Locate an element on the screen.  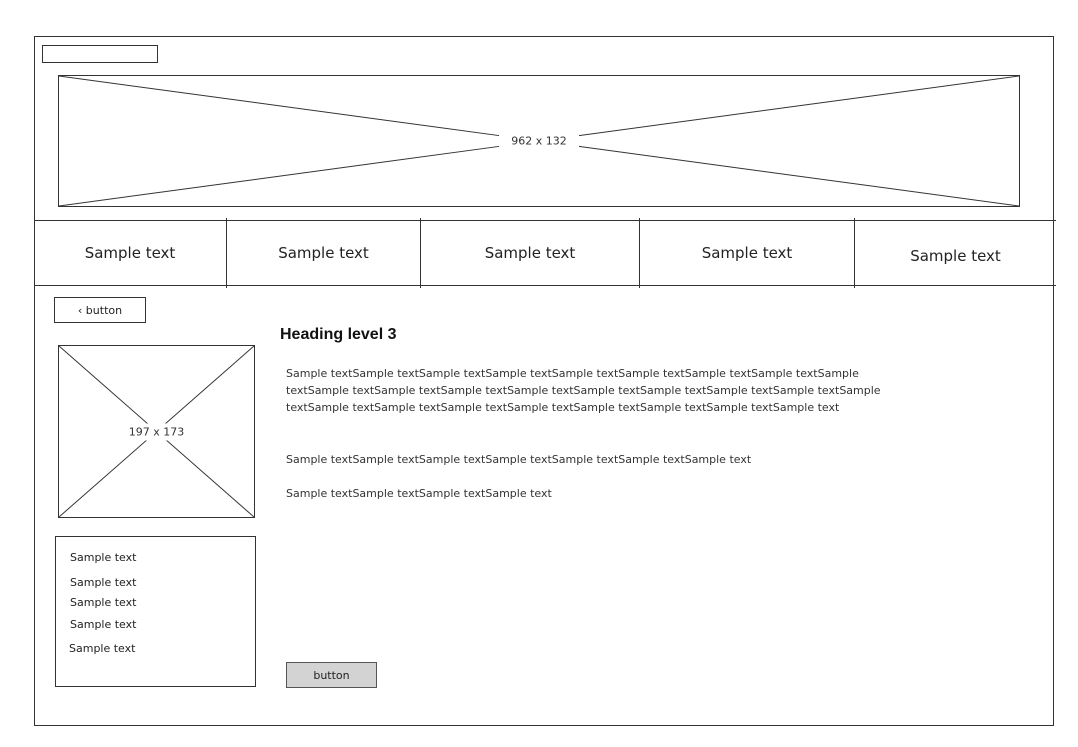
nav-item-5: Sample text is located at coordinates (955, 253).